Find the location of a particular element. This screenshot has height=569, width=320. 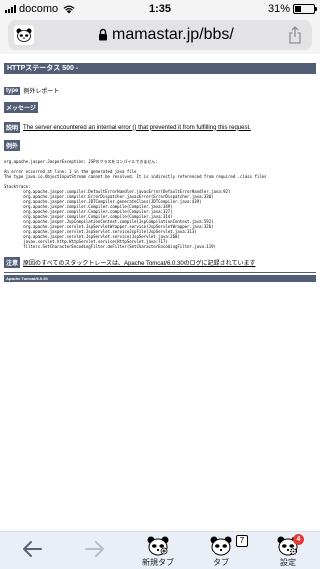

site-favicon-icon is located at coordinates (24, 35).